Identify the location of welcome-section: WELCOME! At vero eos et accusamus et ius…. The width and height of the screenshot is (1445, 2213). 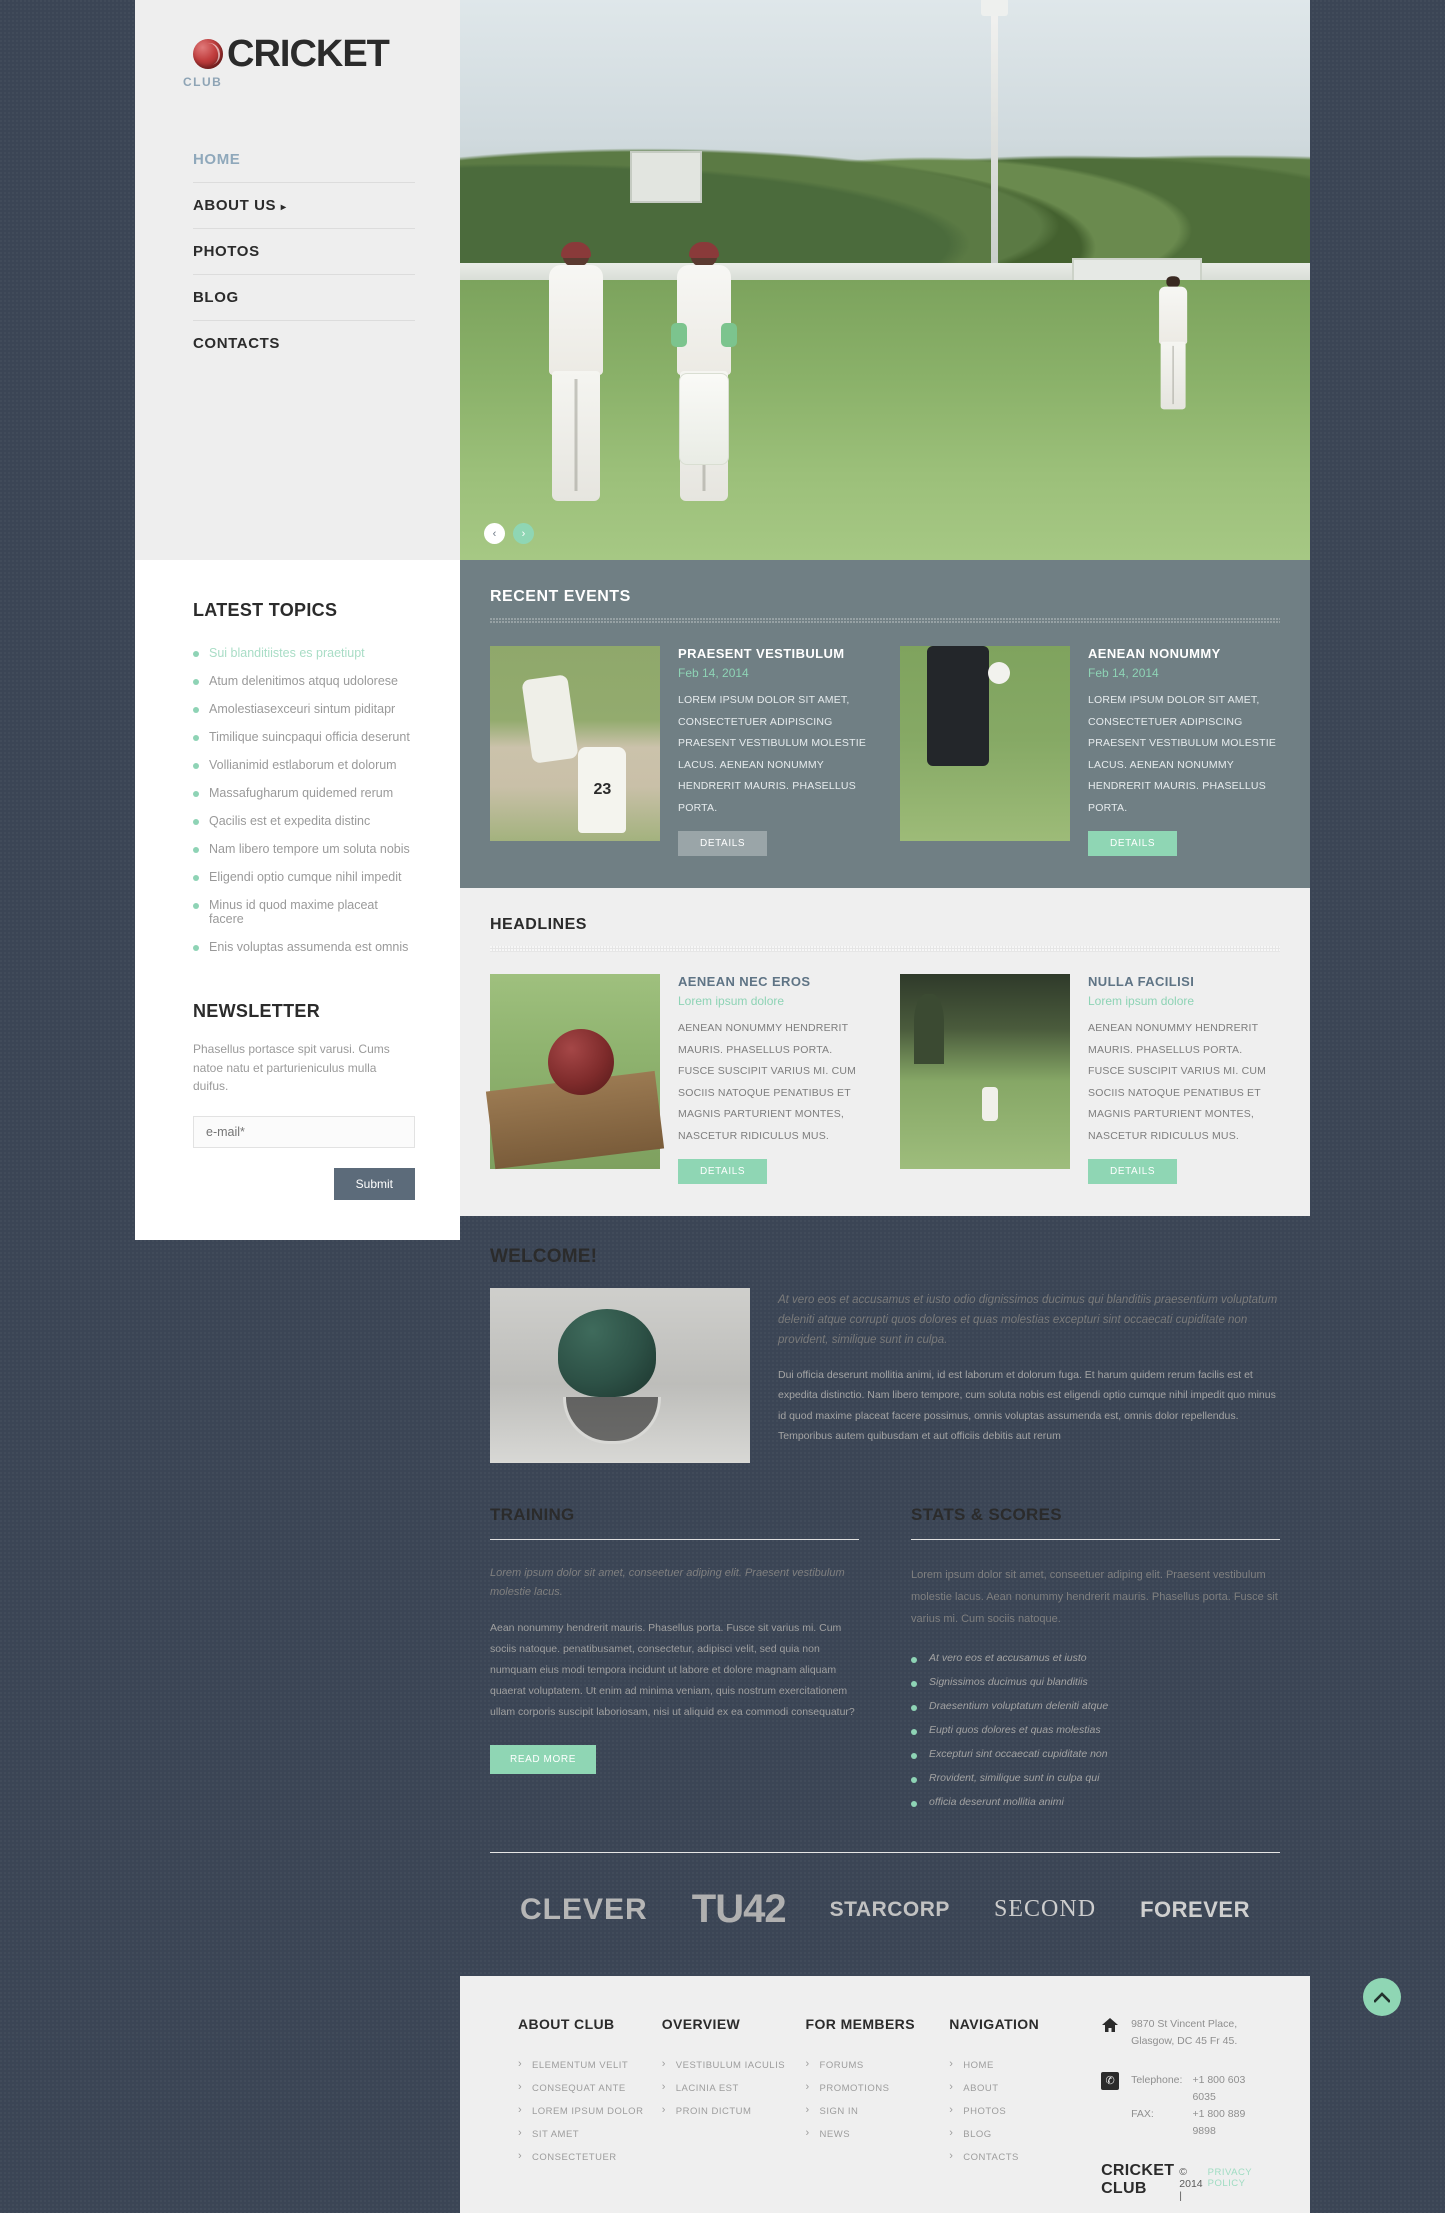
(885, 1340).